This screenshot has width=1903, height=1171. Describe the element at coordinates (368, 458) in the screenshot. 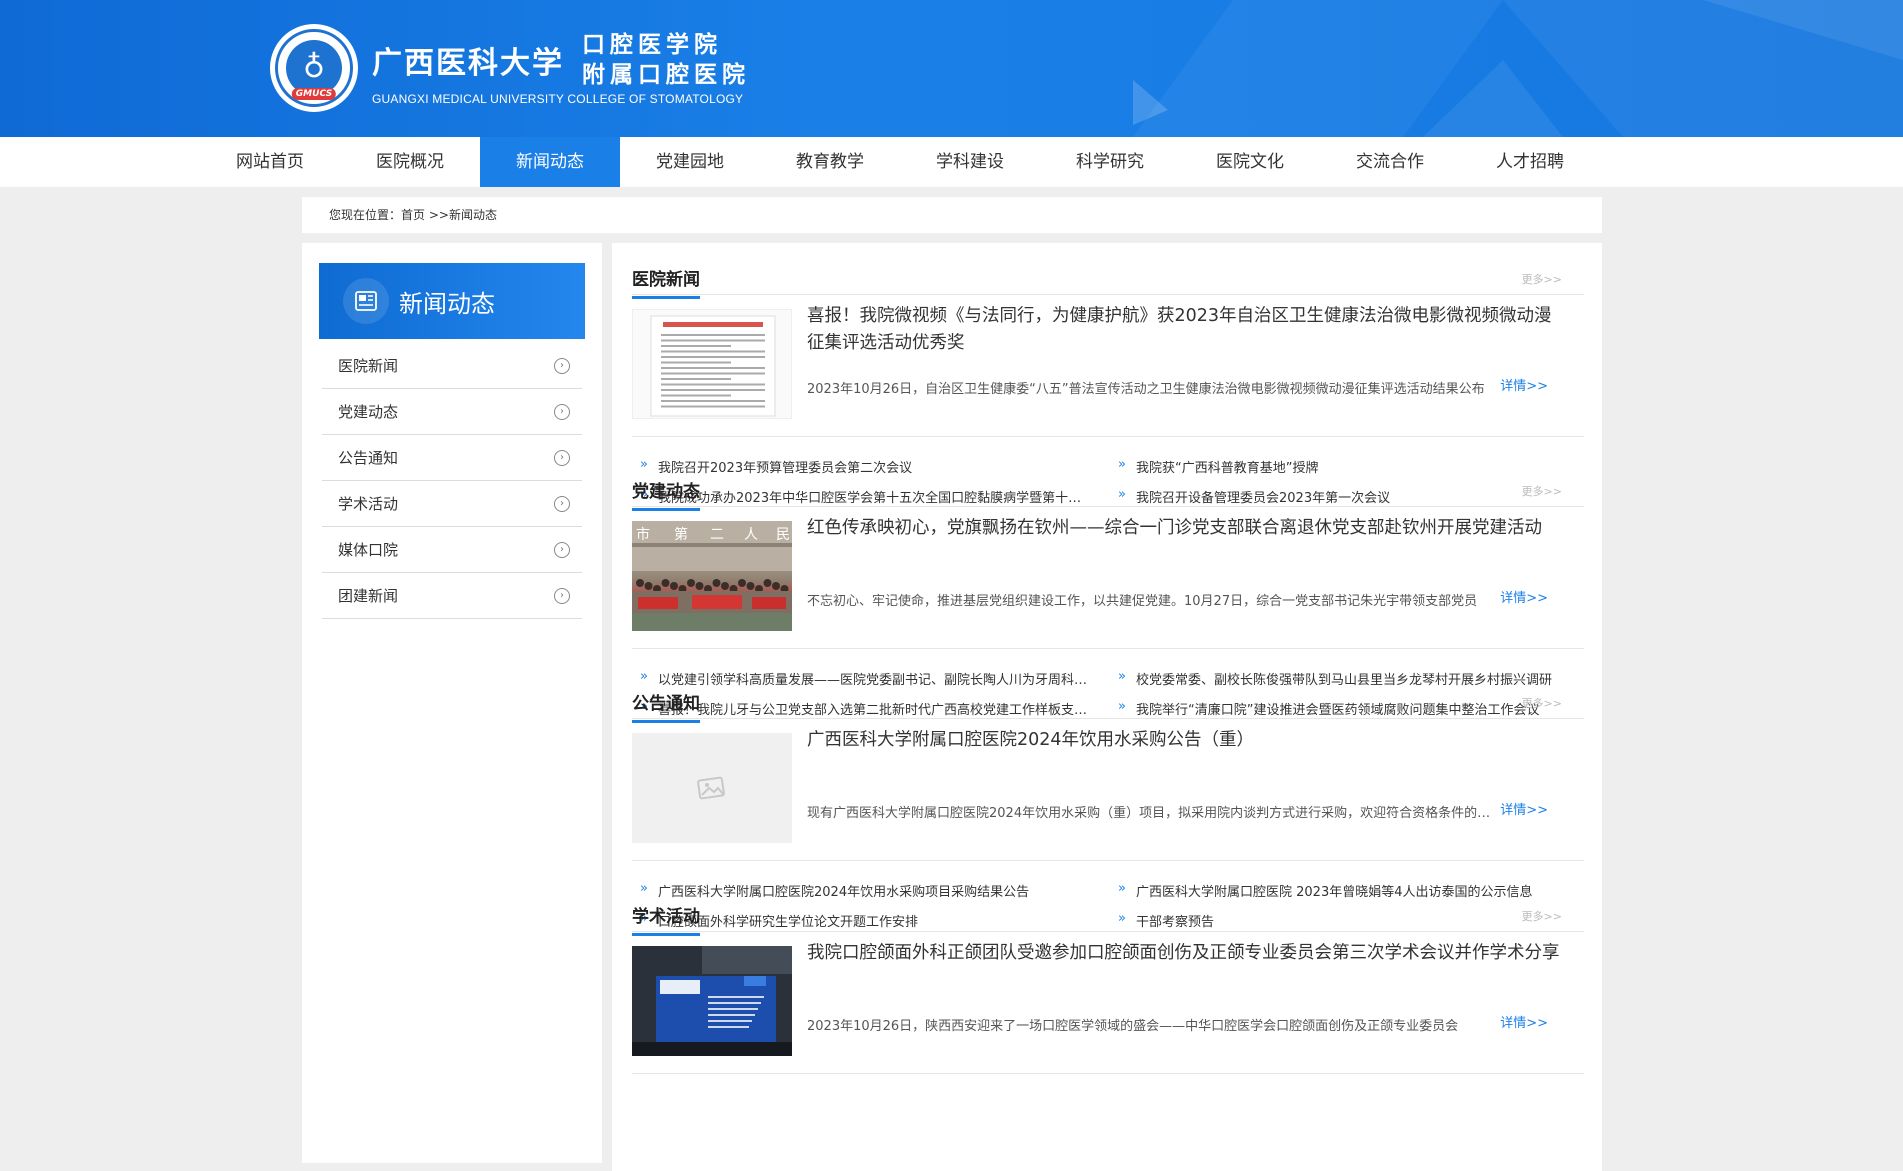

I see `sidebar-item-label: 公告通知` at that location.